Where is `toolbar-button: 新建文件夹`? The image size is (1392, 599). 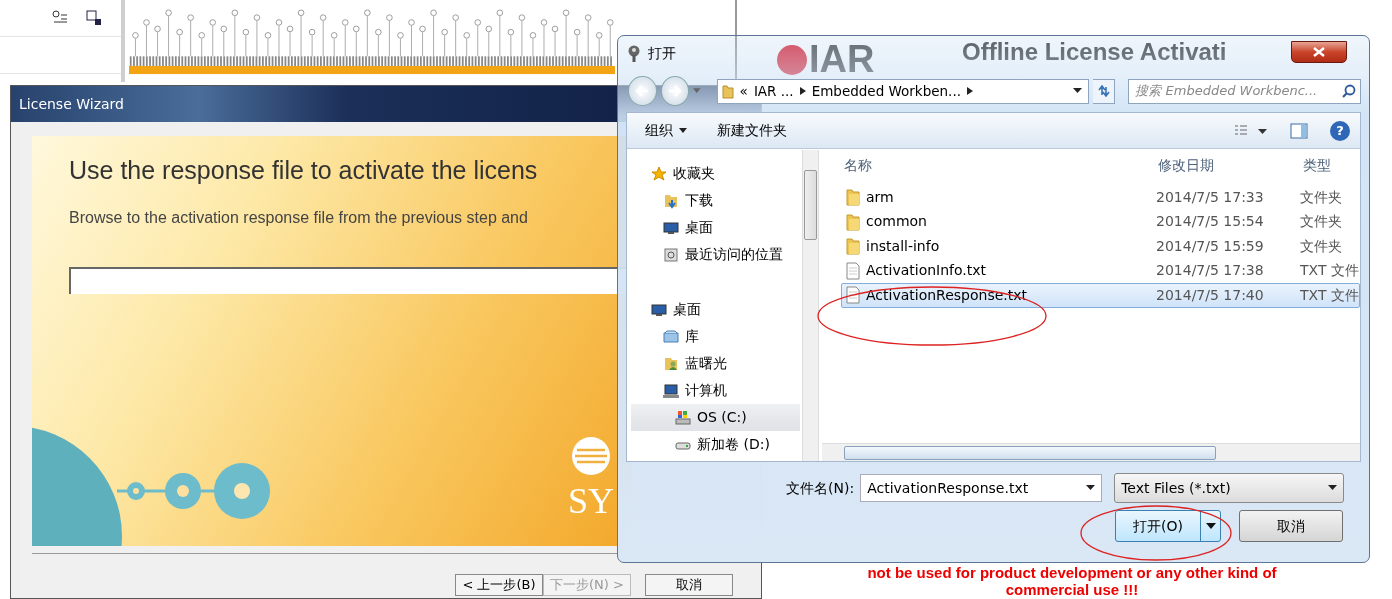 toolbar-button: 新建文件夹 is located at coordinates (752, 130).